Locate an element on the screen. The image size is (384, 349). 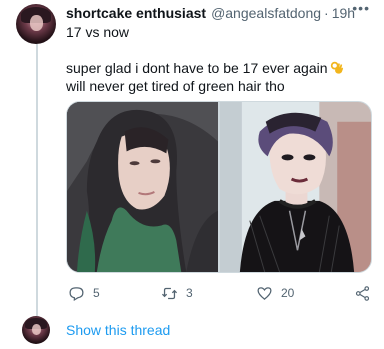
user-handle: @angealsfatdong is located at coordinates (266, 13).